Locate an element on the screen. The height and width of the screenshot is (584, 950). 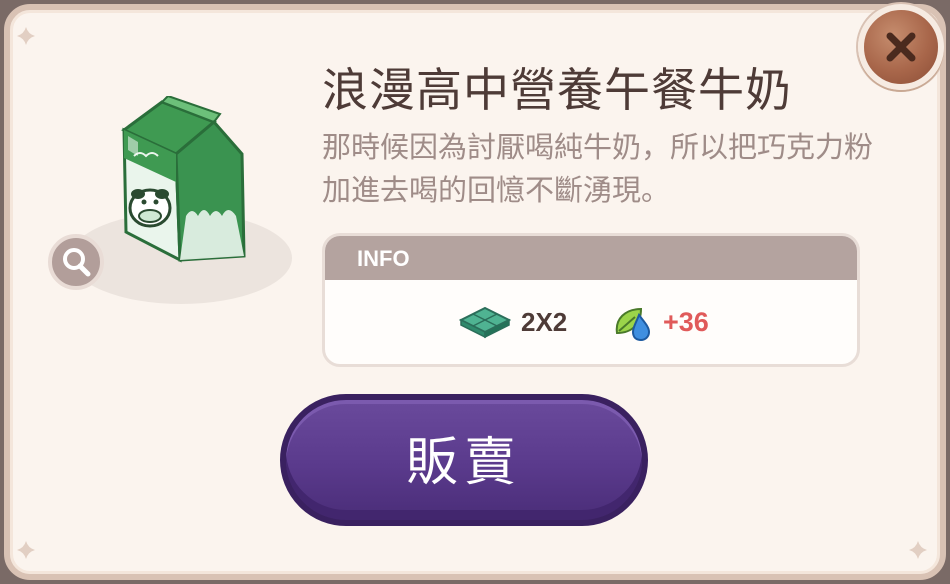
sell-button-label: 販賣 is located at coordinates (463, 462).